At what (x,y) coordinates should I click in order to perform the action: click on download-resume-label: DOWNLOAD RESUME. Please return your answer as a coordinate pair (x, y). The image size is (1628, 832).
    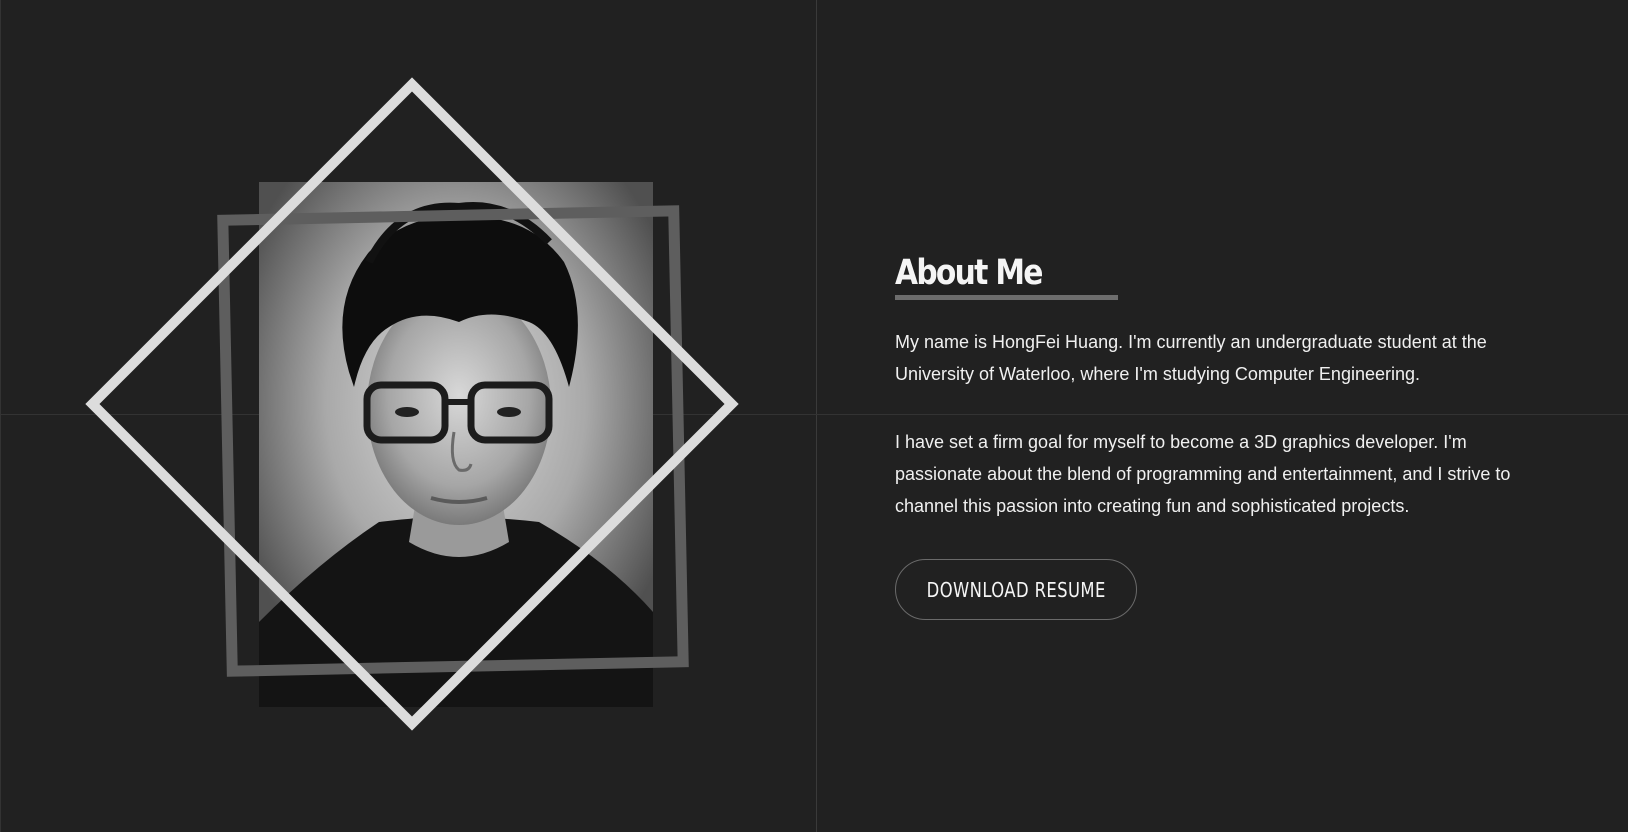
    Looking at the image, I should click on (1016, 589).